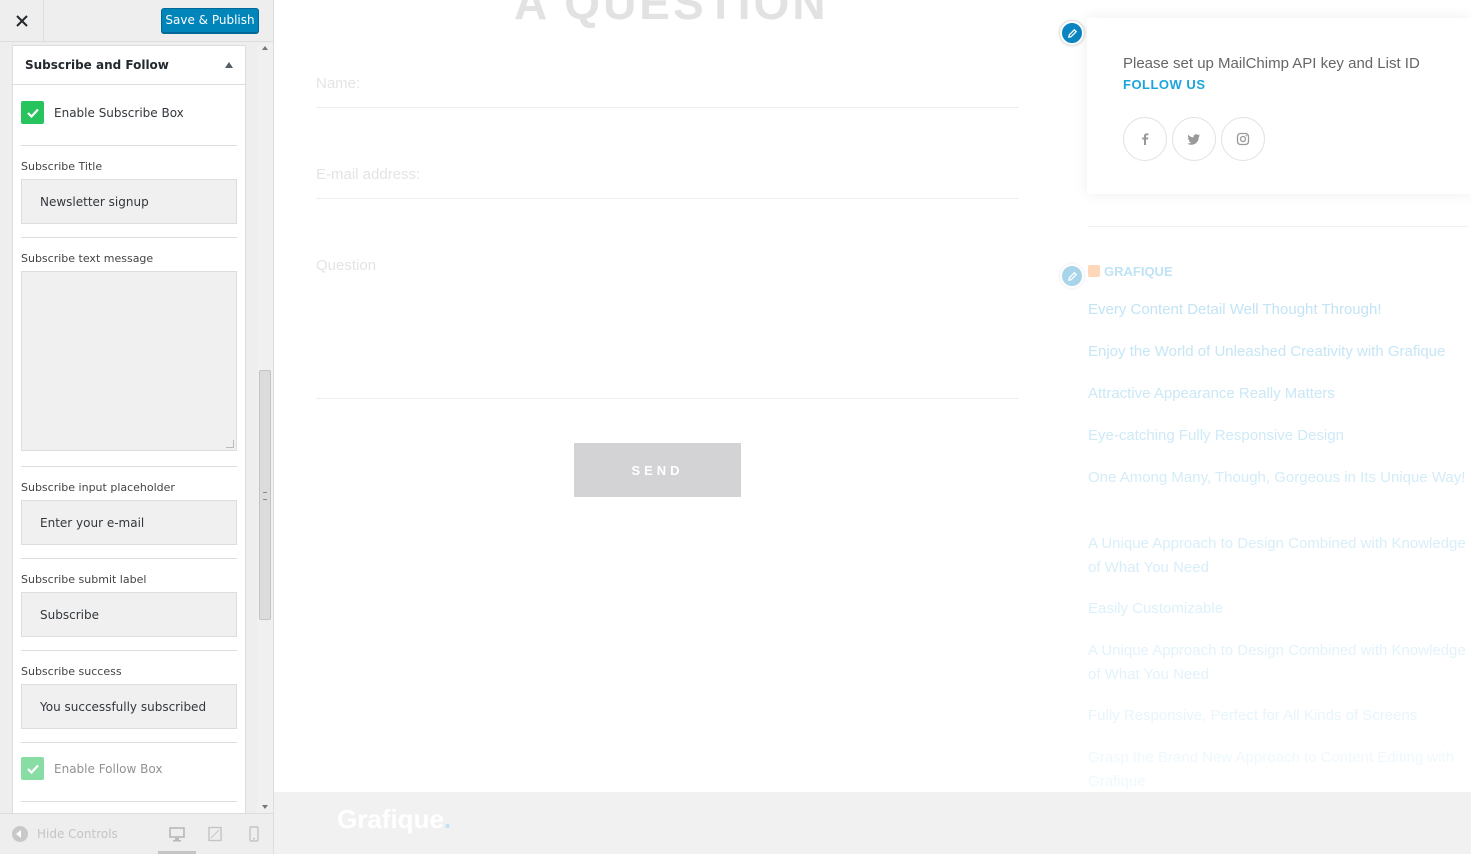 This screenshot has height=854, width=1471. What do you see at coordinates (77, 834) in the screenshot?
I see `hide-controls-label: Hide Controls` at bounding box center [77, 834].